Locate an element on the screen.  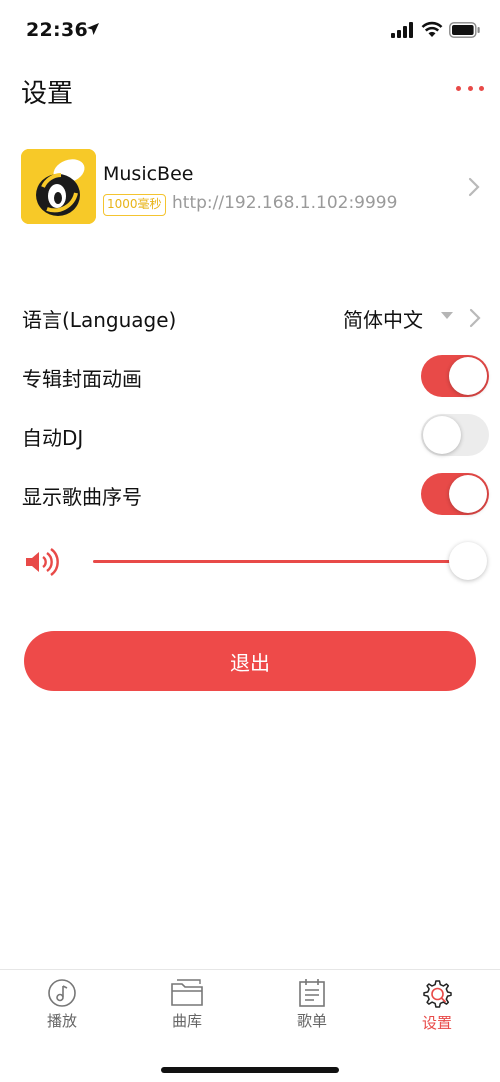
tab-library: 曲库 is located at coordinates (187, 1010).